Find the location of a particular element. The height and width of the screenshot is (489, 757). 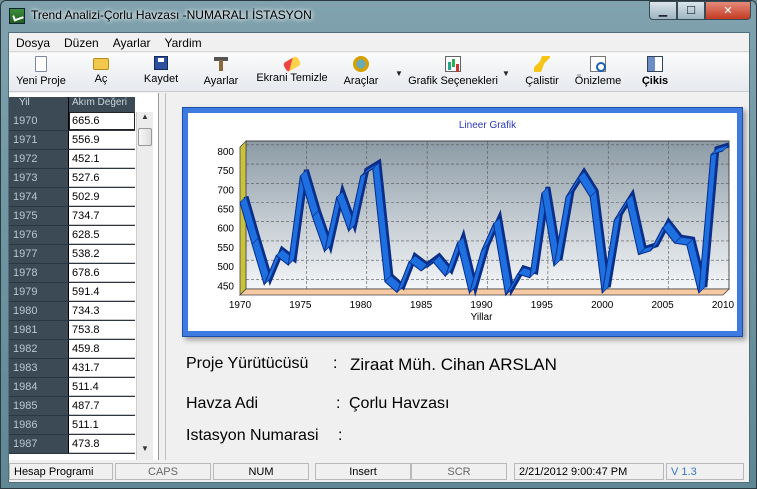

table-row: 1970 665.6 is located at coordinates (72, 121).